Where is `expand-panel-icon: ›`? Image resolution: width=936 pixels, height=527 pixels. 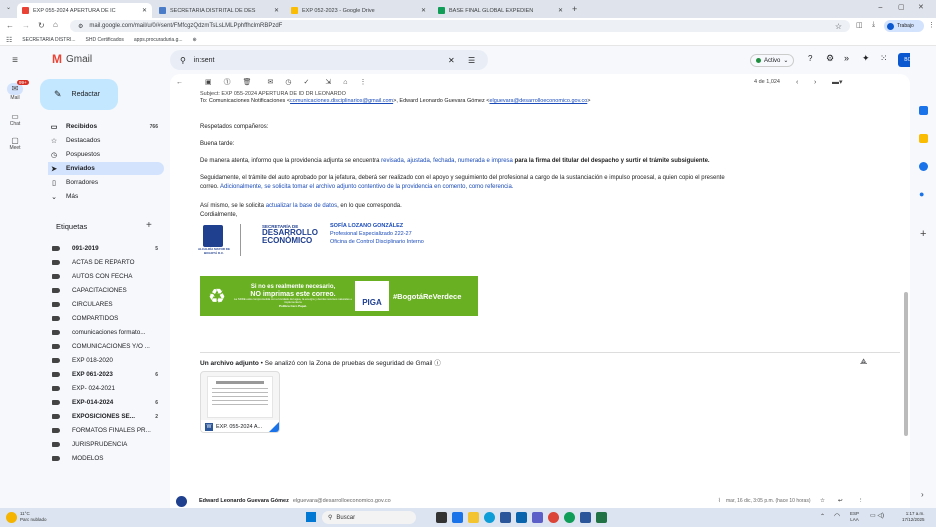
expand-panel-icon: › is located at coordinates (922, 494).